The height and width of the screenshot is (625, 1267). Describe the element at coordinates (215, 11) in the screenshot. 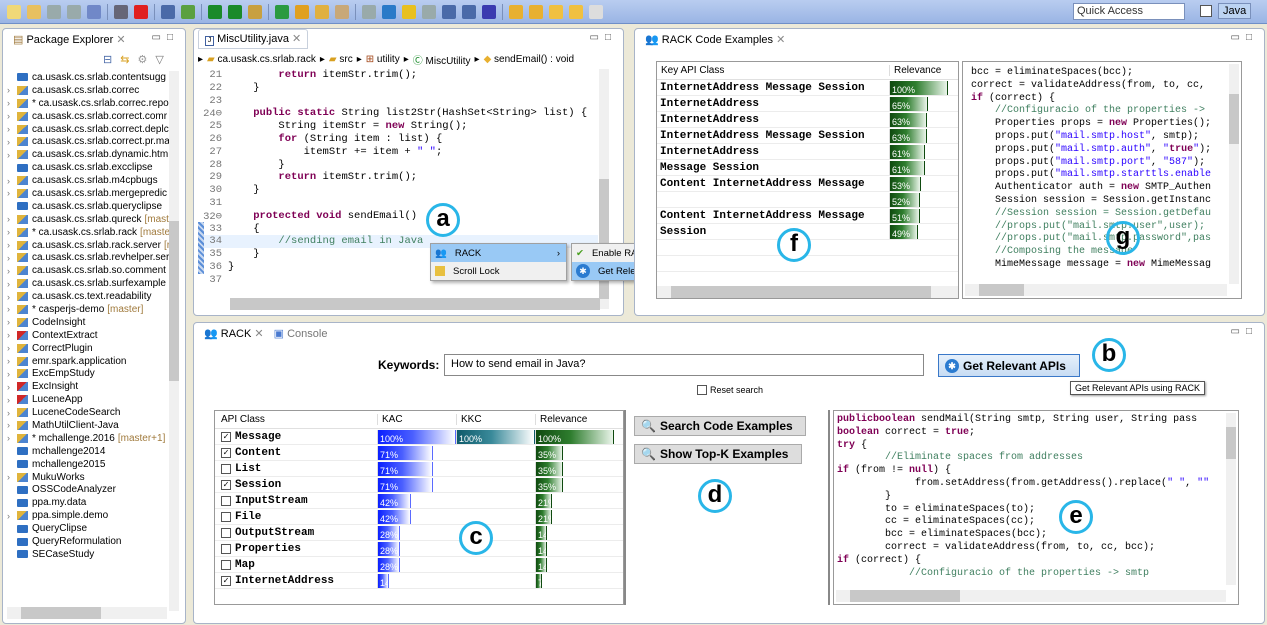

I see `run-icon` at that location.